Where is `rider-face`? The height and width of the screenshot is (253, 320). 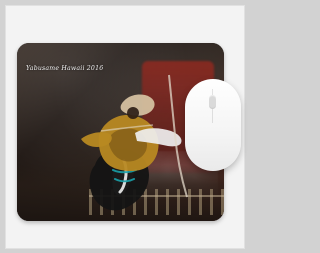
rider-face is located at coordinates (133, 113).